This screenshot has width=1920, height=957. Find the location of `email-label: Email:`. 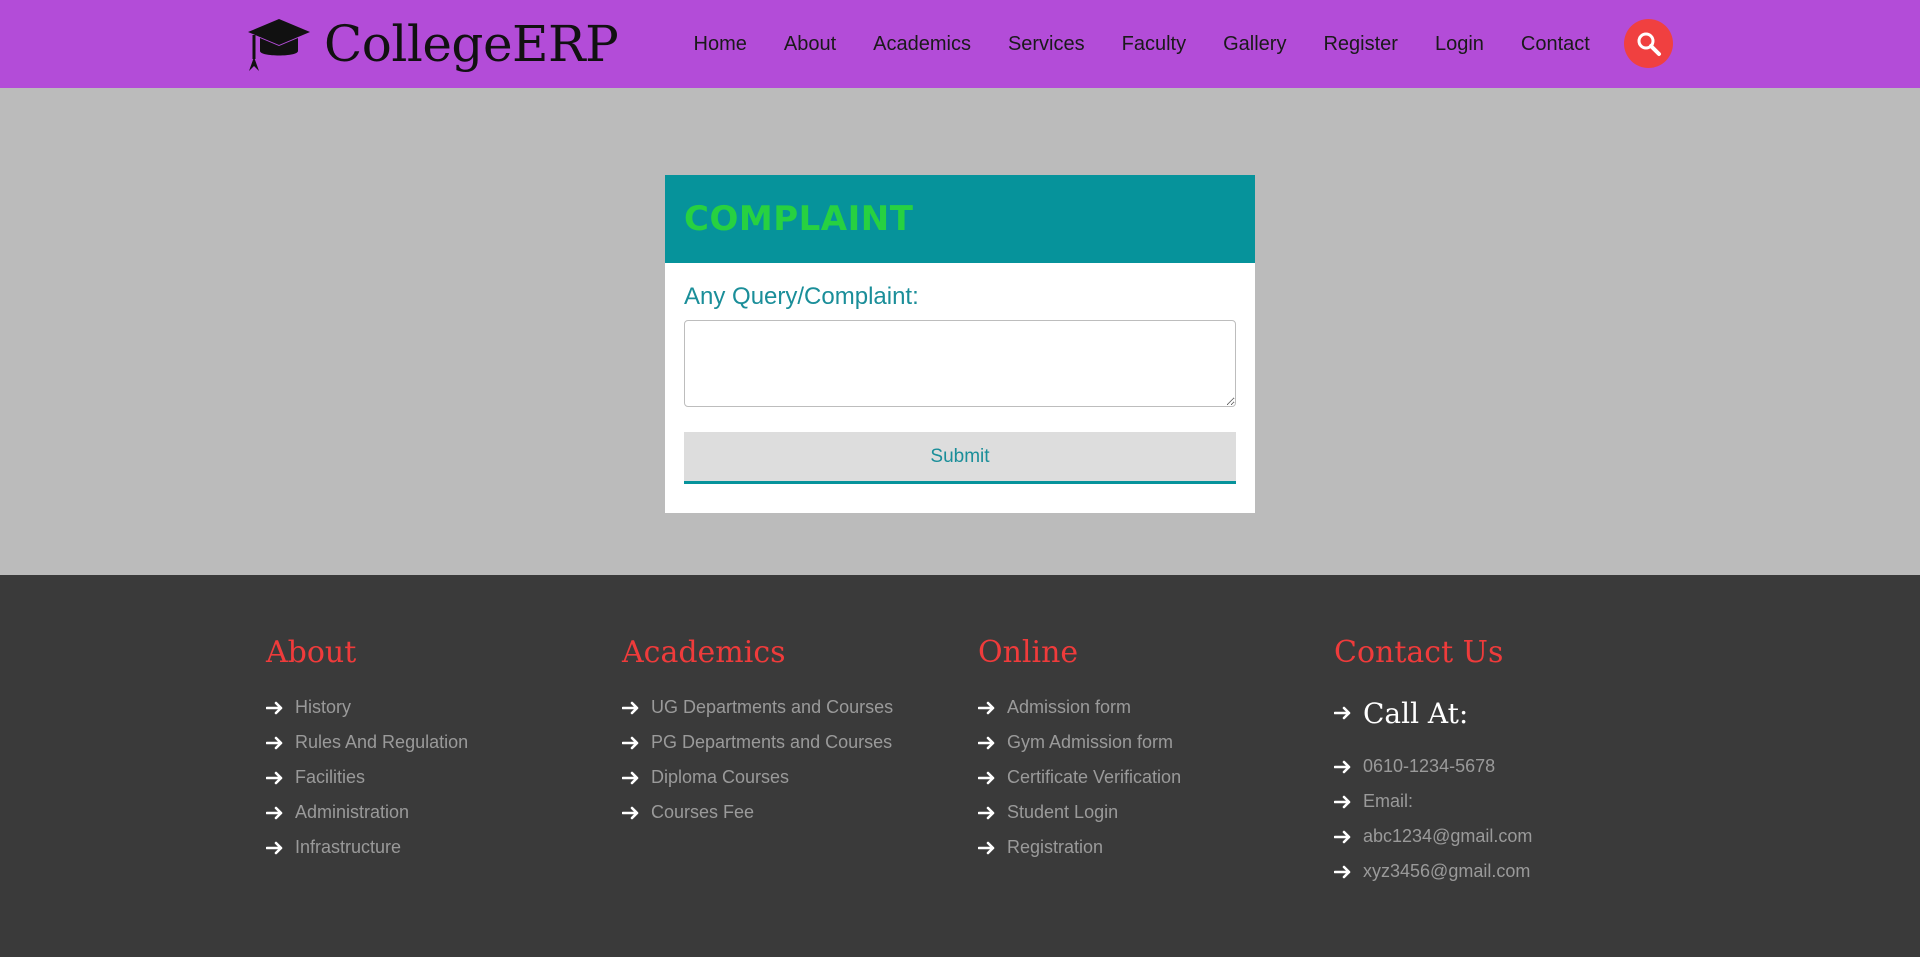

email-label: Email: is located at coordinates (1388, 801).